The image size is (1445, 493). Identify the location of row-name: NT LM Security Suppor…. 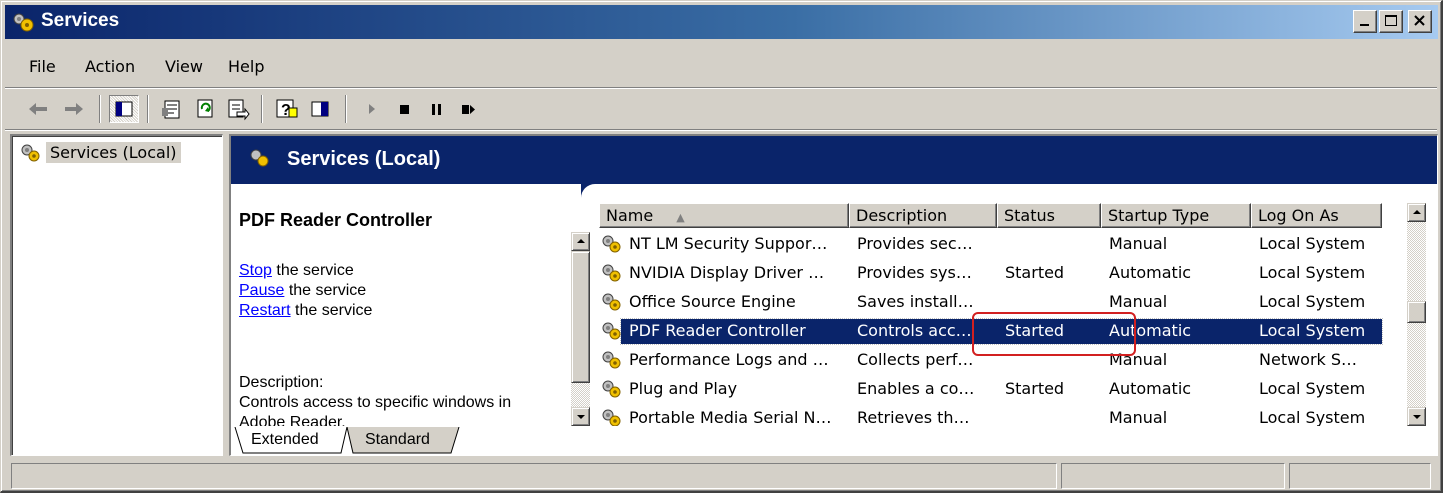
(728, 243).